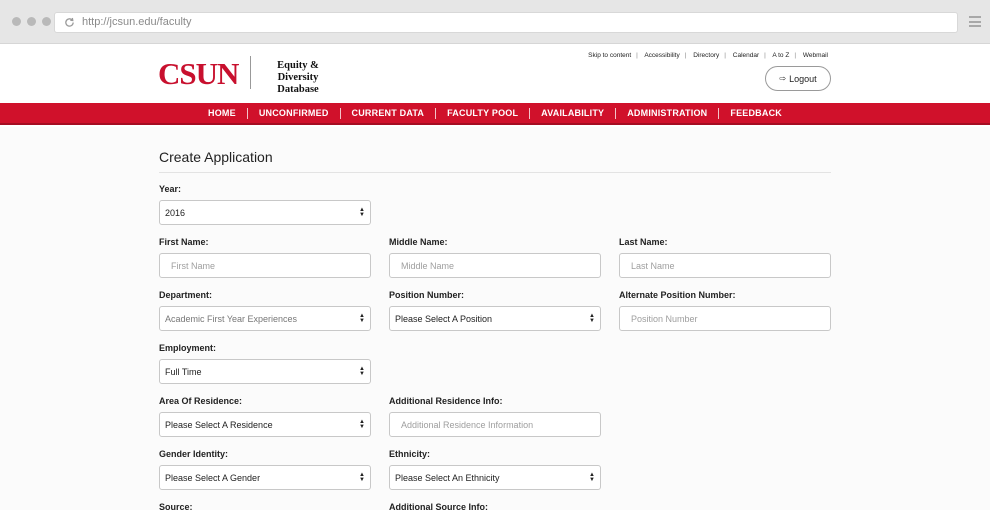 The width and height of the screenshot is (990, 512). What do you see at coordinates (482, 113) in the screenshot?
I see `nav-faculty-pool: FACULTY POOL` at bounding box center [482, 113].